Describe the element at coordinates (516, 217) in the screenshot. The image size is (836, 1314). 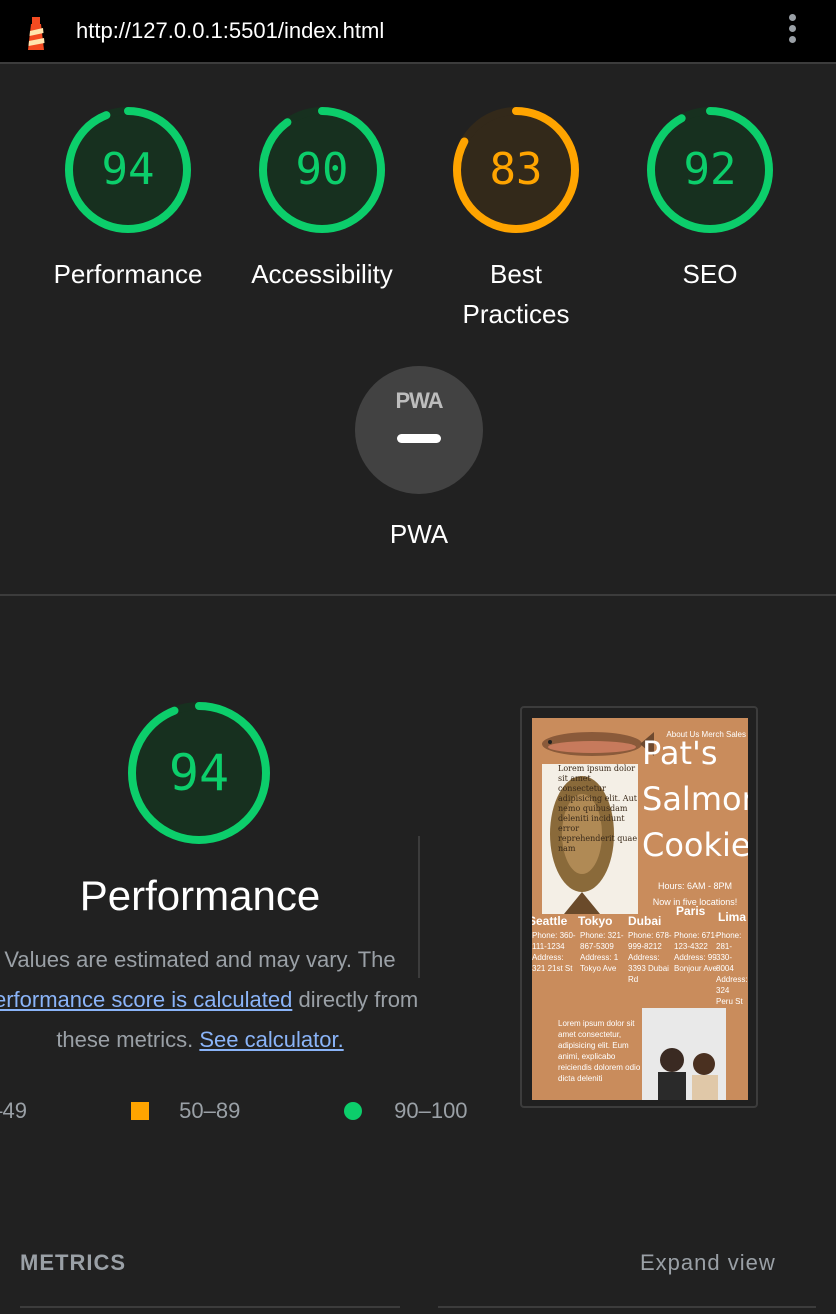
I see `best-practices-gauge: 83 Best Practices` at that location.